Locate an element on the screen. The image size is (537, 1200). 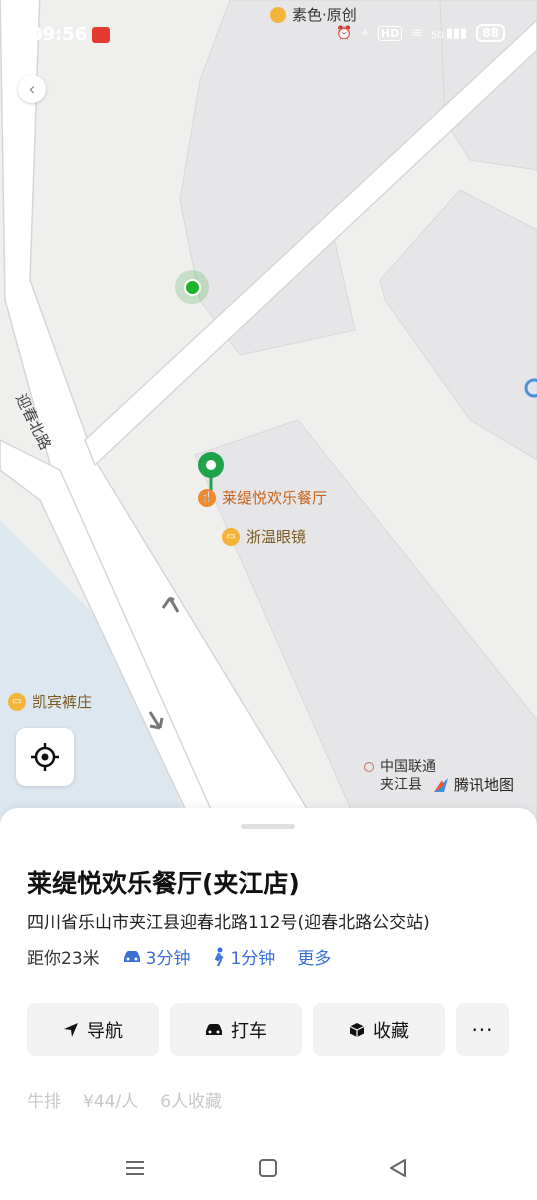
alarm-icon: ⏰ is located at coordinates (344, 33).